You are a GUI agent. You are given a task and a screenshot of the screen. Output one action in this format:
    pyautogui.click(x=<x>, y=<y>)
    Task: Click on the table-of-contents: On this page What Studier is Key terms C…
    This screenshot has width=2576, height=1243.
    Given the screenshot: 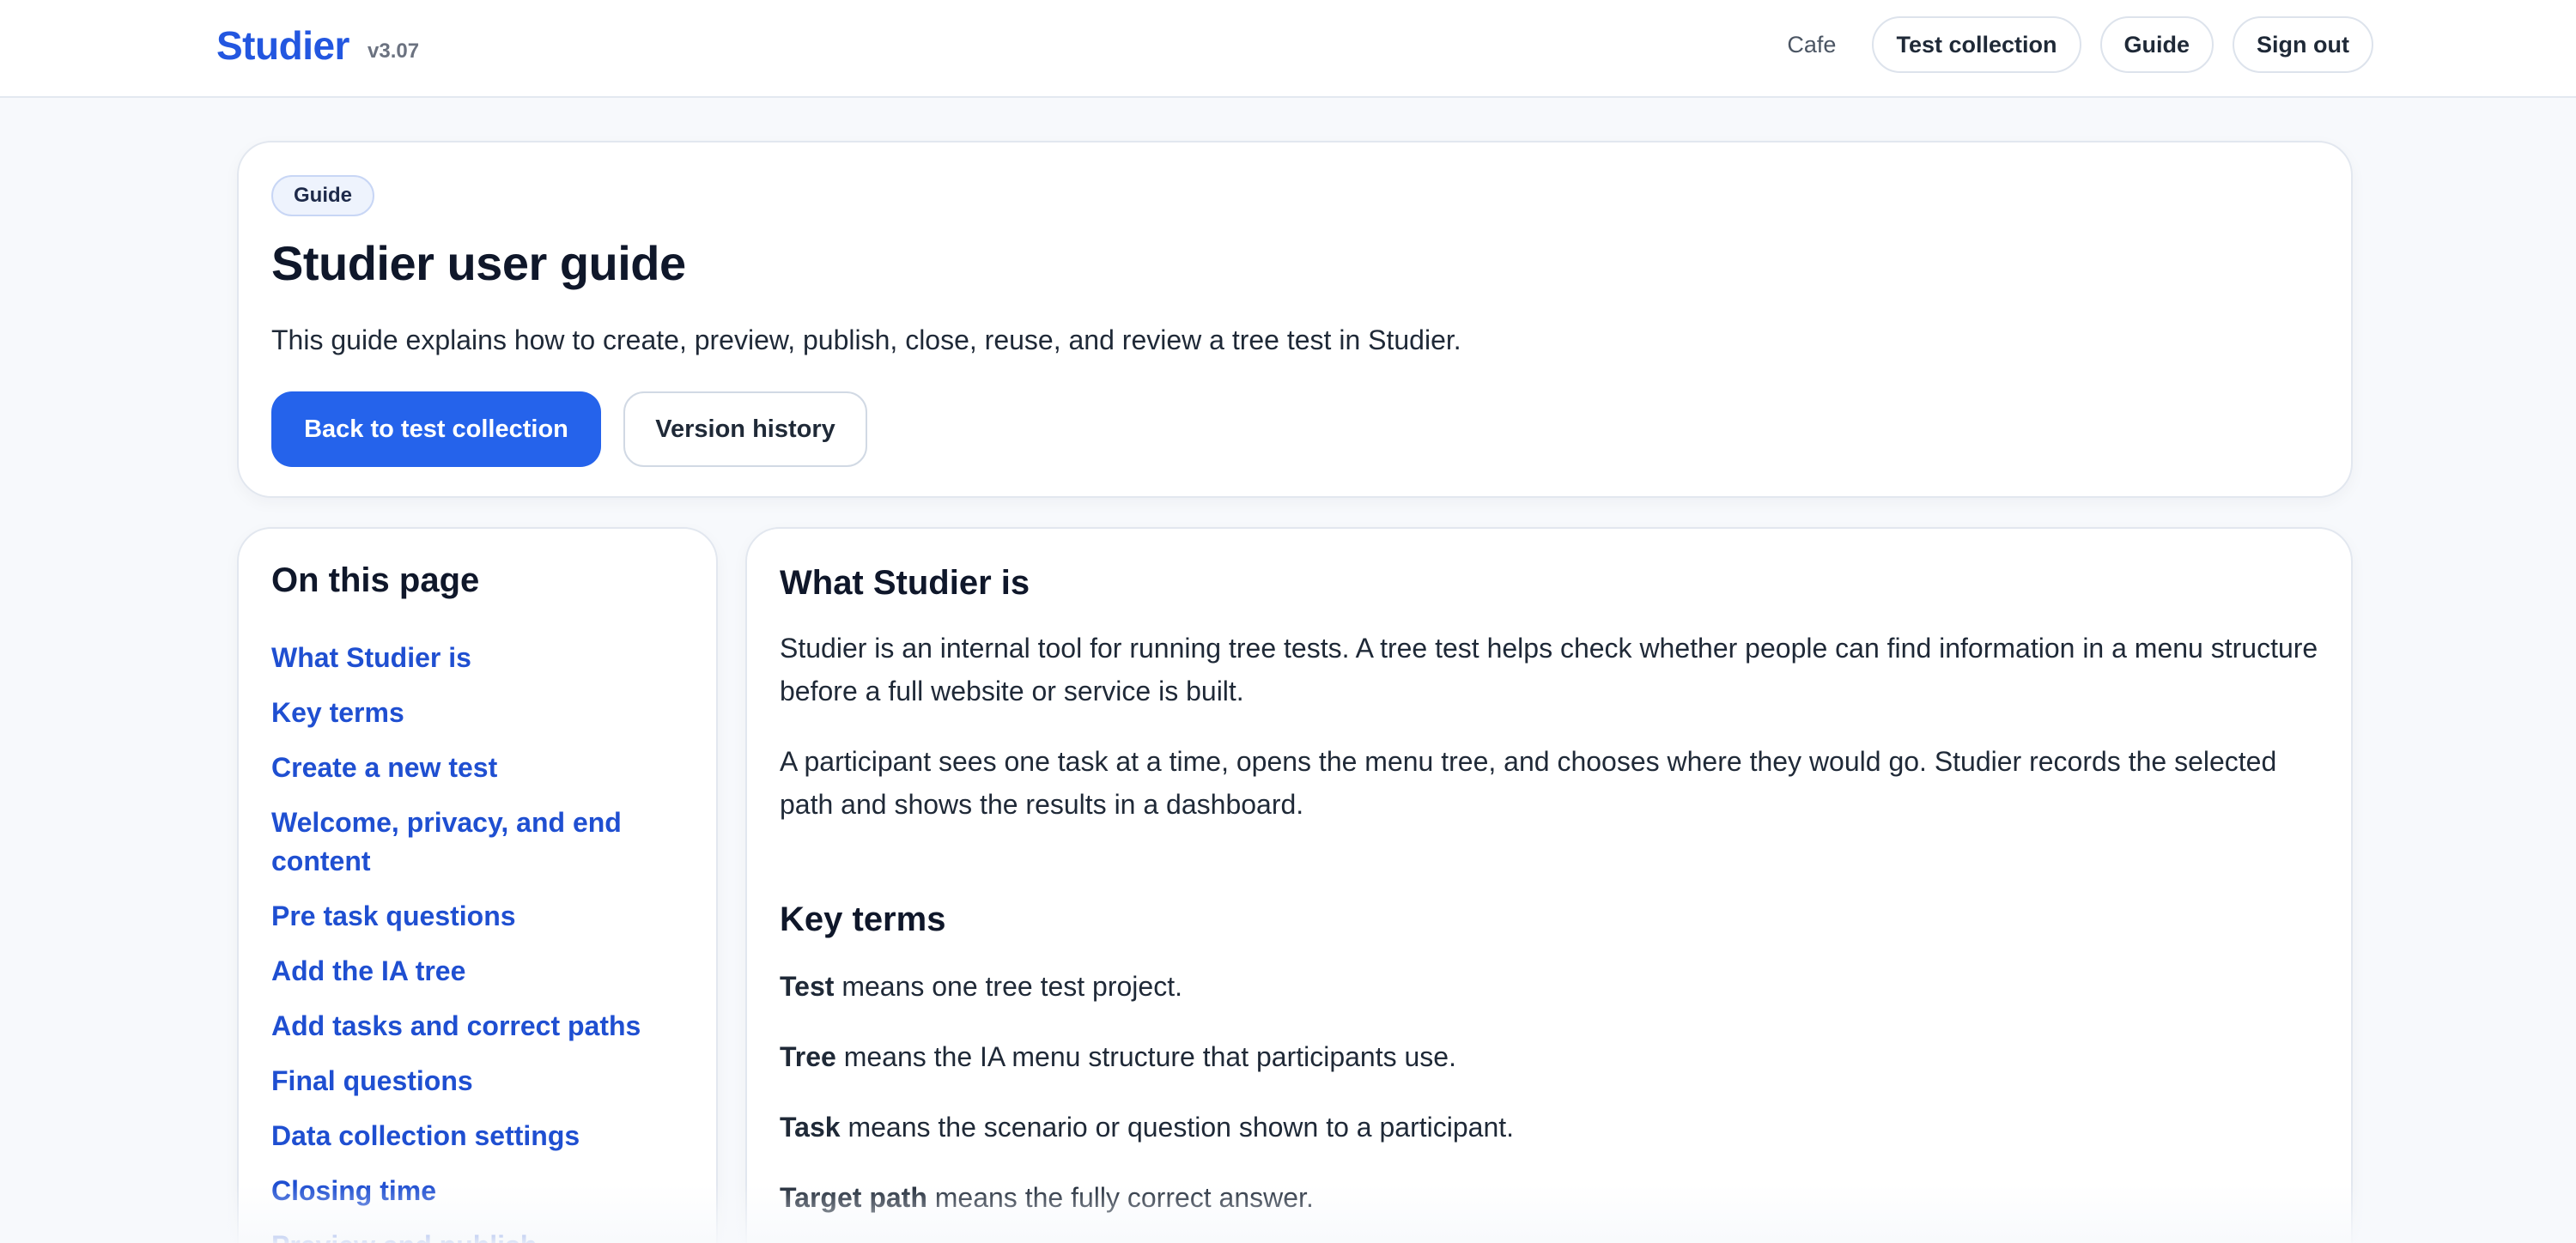 What is the action you would take?
    pyautogui.click(x=477, y=885)
    